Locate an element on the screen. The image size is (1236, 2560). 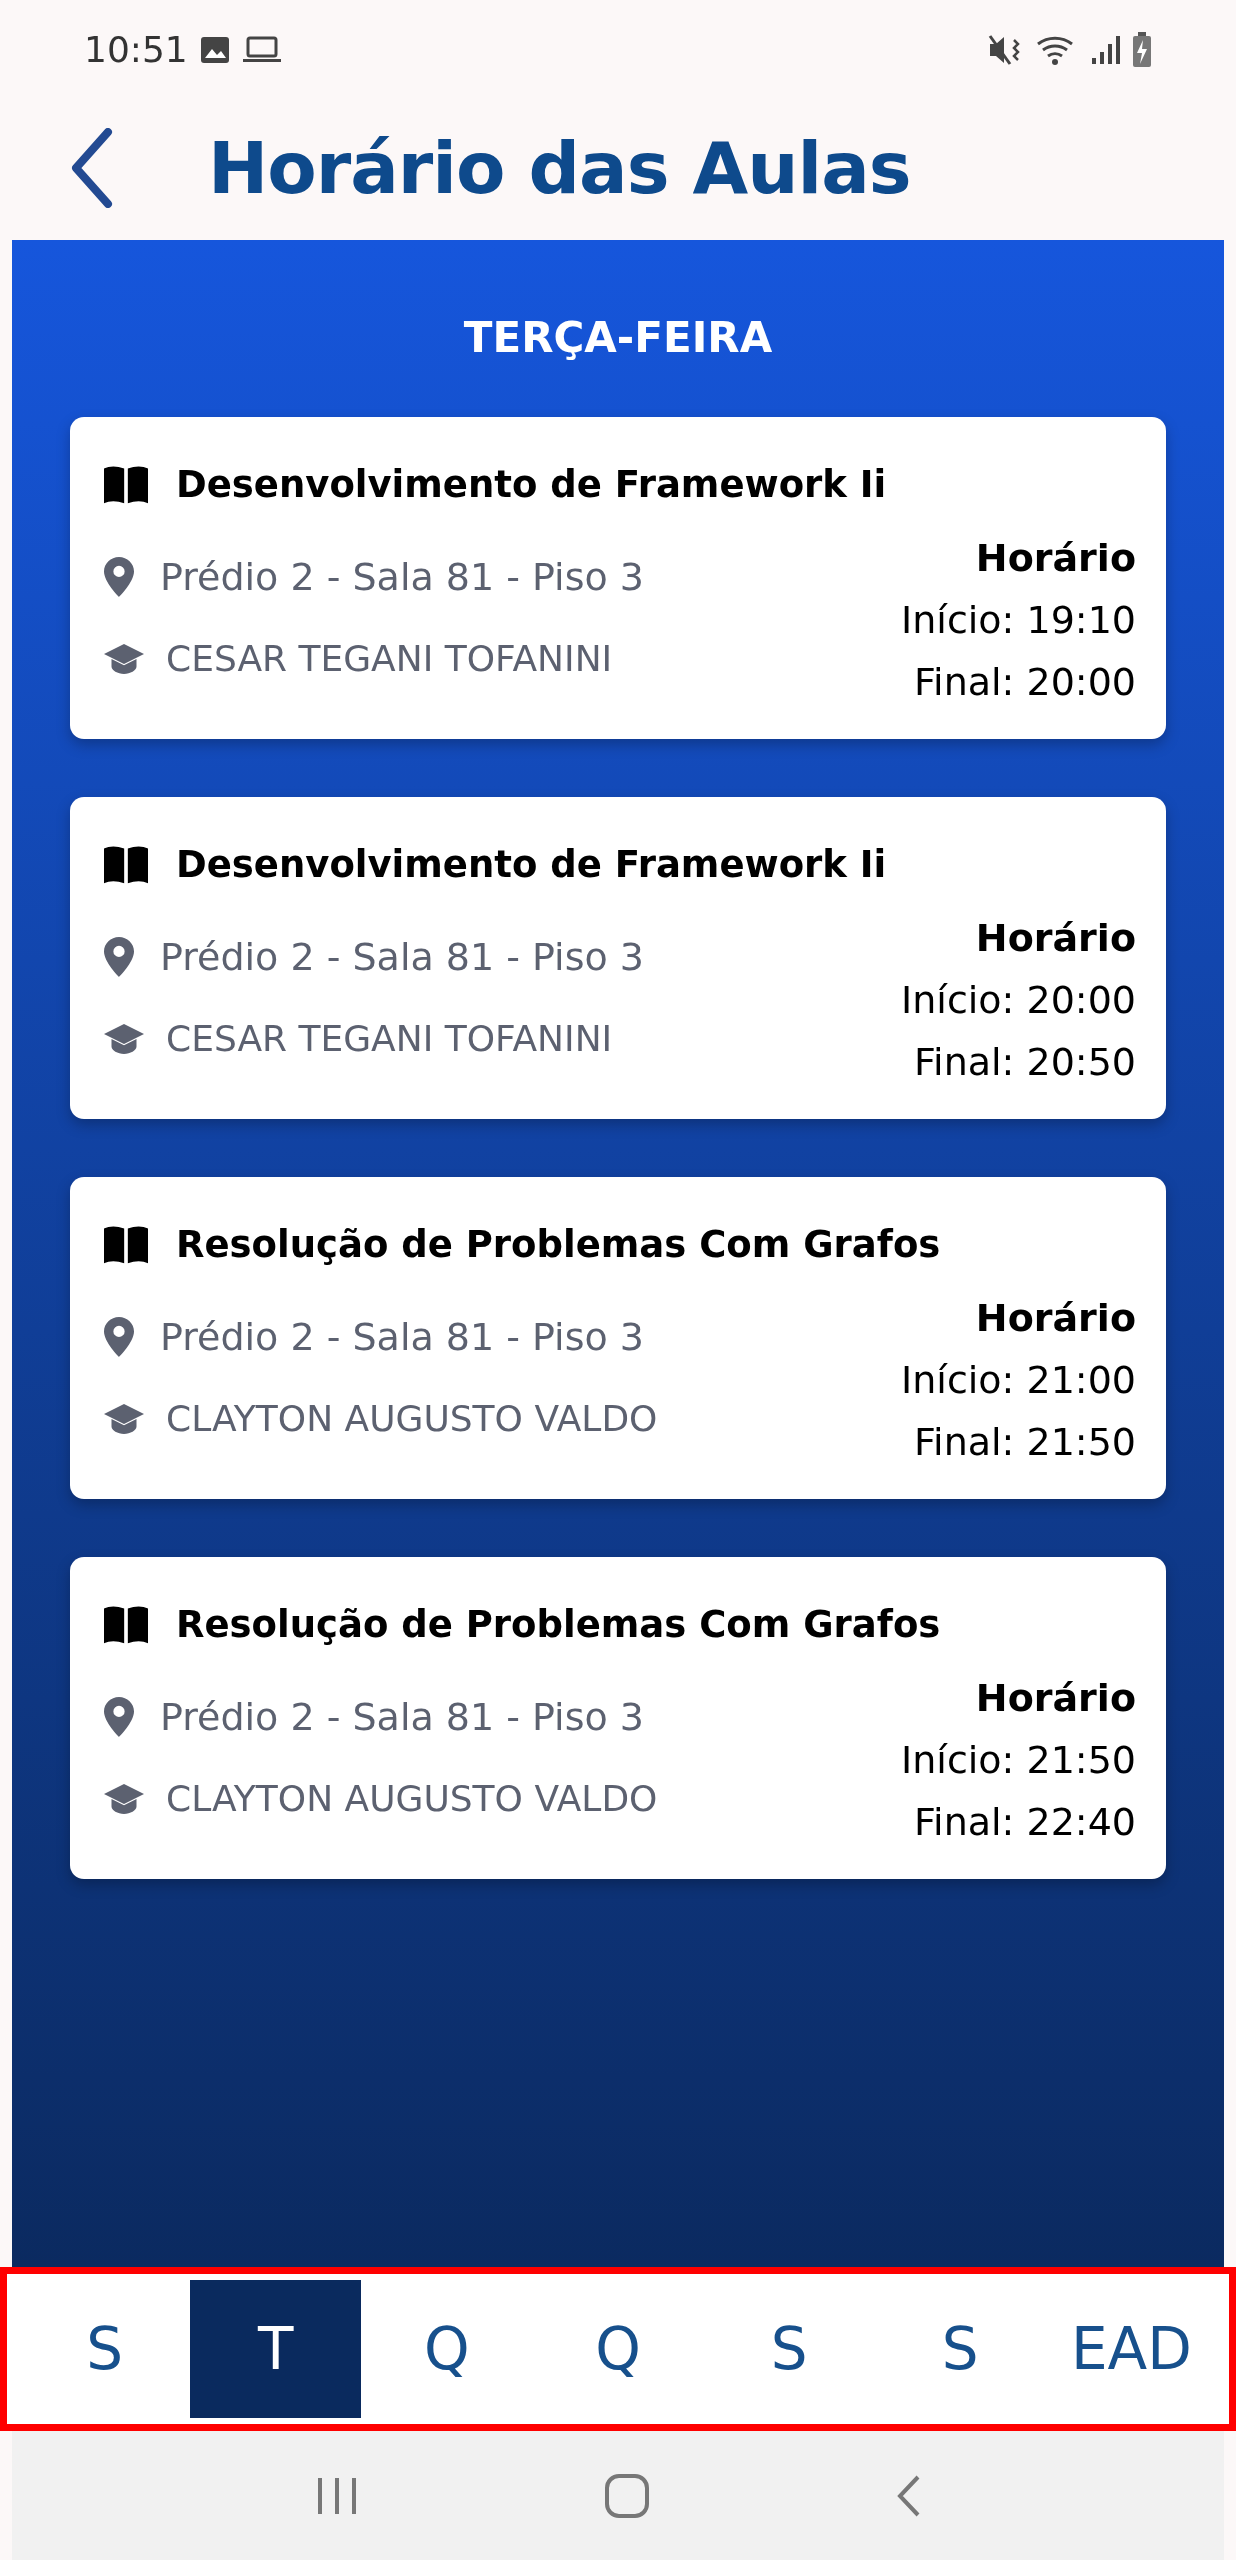
start-time: Início: 20:00 is located at coordinates (1018, 1000).